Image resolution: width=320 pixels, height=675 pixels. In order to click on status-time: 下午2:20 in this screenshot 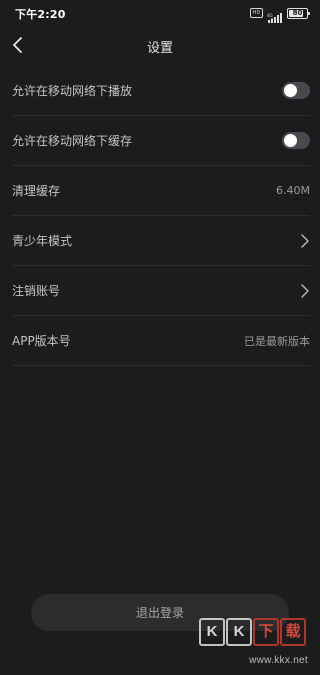, I will do `click(40, 14)`.